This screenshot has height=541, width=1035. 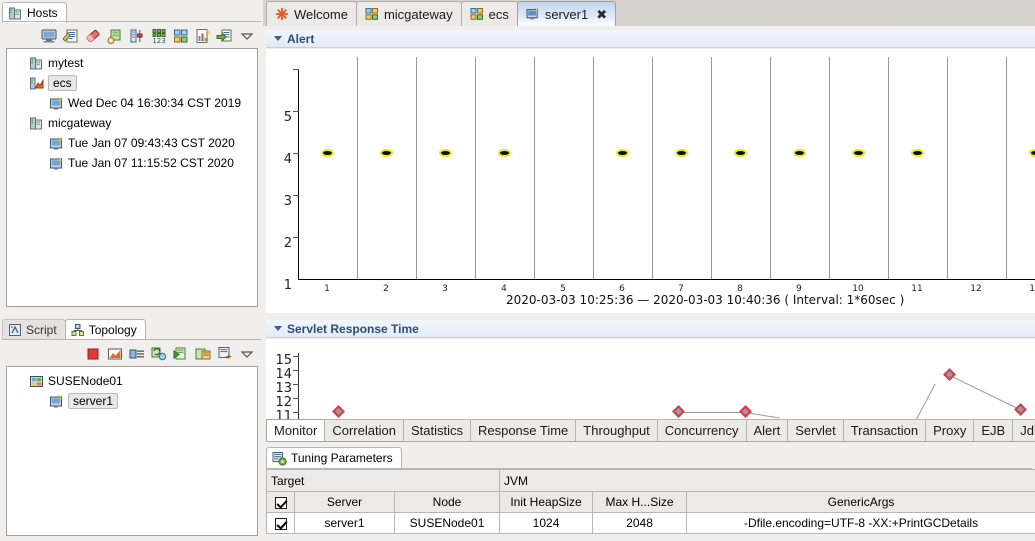 What do you see at coordinates (71, 36) in the screenshot?
I see `edit-script-icon` at bounding box center [71, 36].